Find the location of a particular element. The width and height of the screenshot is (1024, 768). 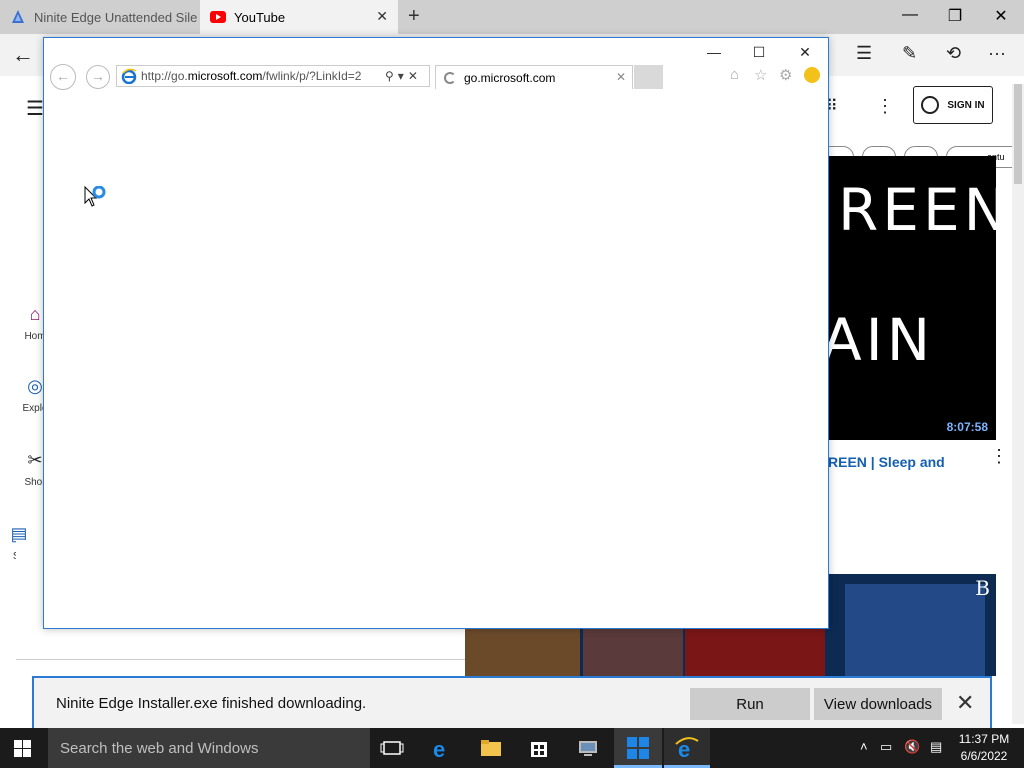

volume-muted-icon: 🔇 is located at coordinates (912, 747).